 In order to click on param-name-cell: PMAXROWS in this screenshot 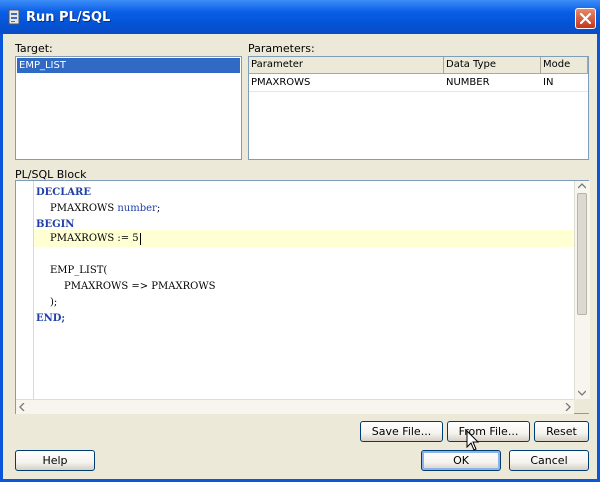, I will do `click(279, 83)`.